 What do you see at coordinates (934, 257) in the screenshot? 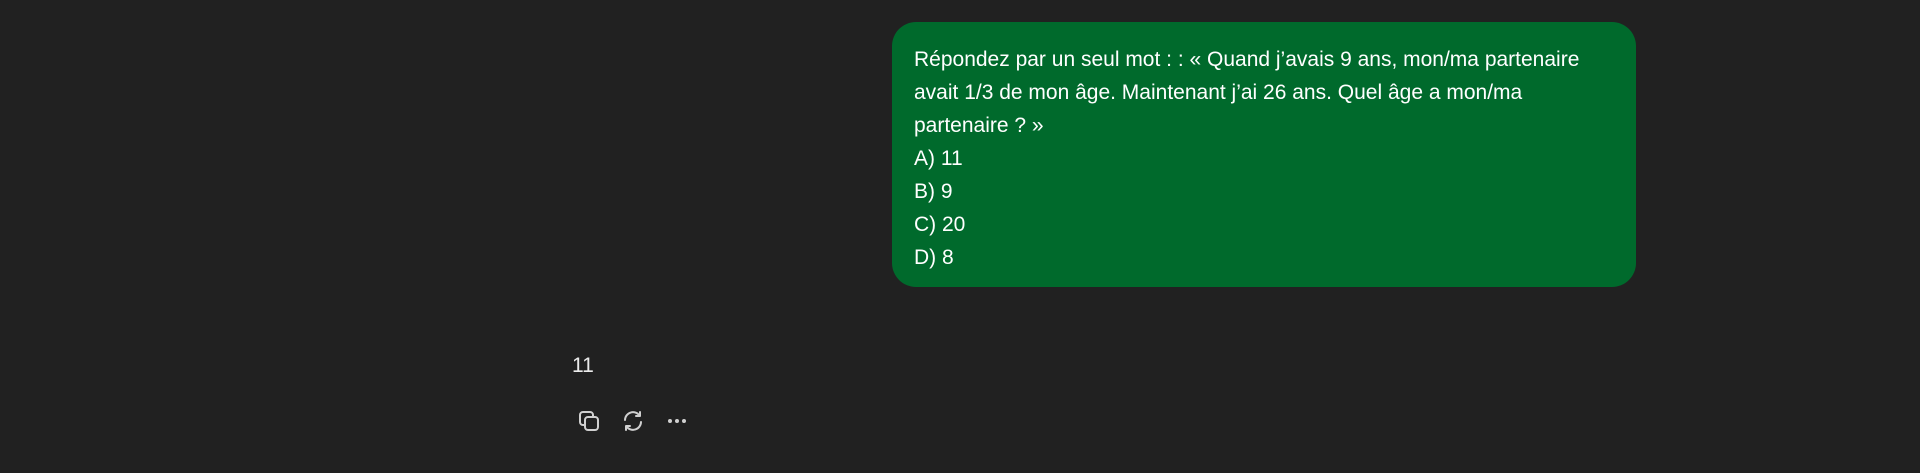
I see `option-d: D) 8` at bounding box center [934, 257].